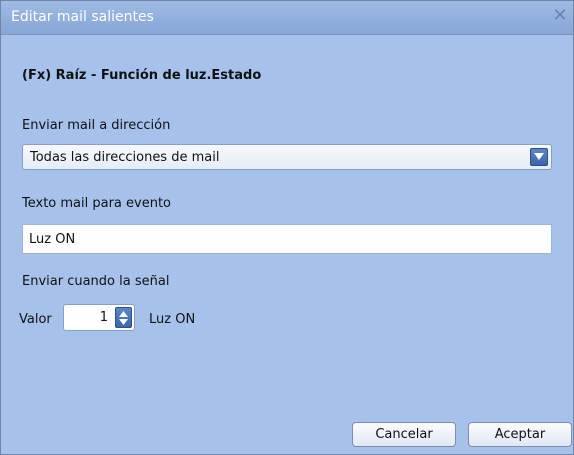  I want to click on address-select: Todas las direcciones de mail, so click(287, 157).